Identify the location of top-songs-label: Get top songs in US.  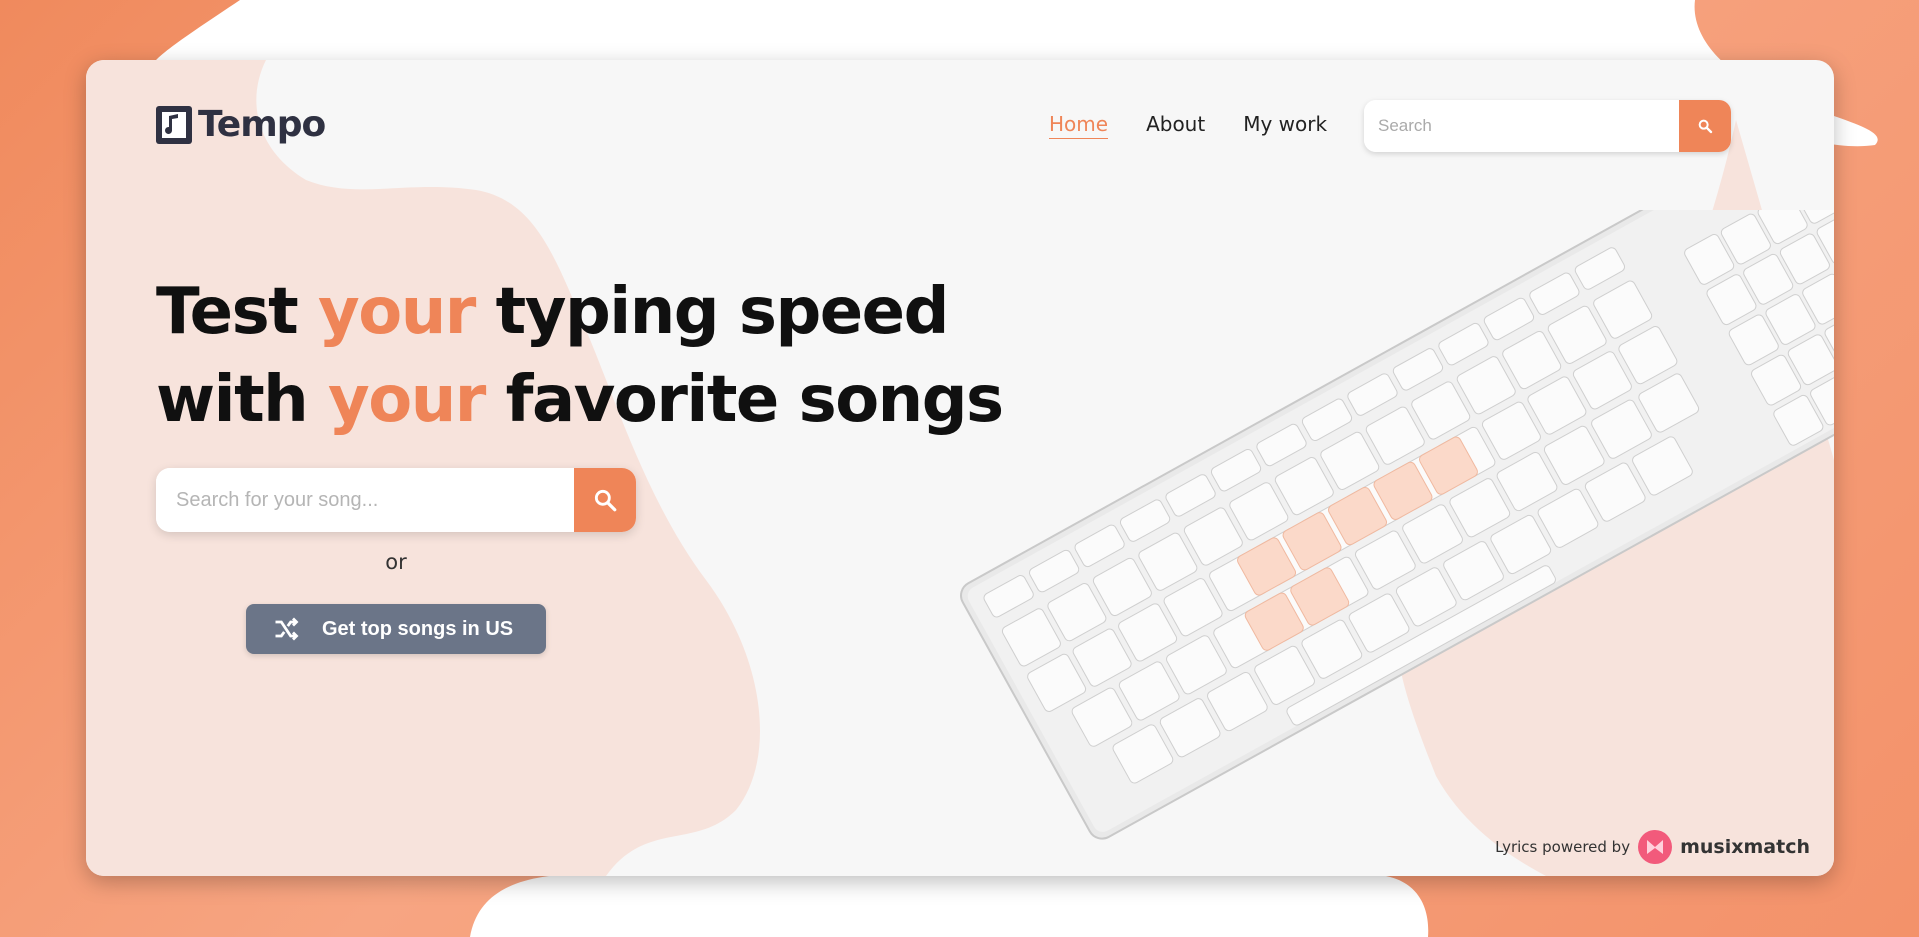
(418, 628).